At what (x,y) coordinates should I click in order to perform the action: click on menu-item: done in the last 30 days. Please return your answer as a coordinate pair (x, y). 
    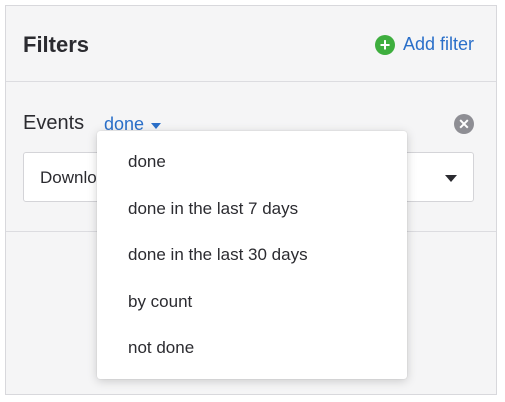
    Looking at the image, I should click on (252, 255).